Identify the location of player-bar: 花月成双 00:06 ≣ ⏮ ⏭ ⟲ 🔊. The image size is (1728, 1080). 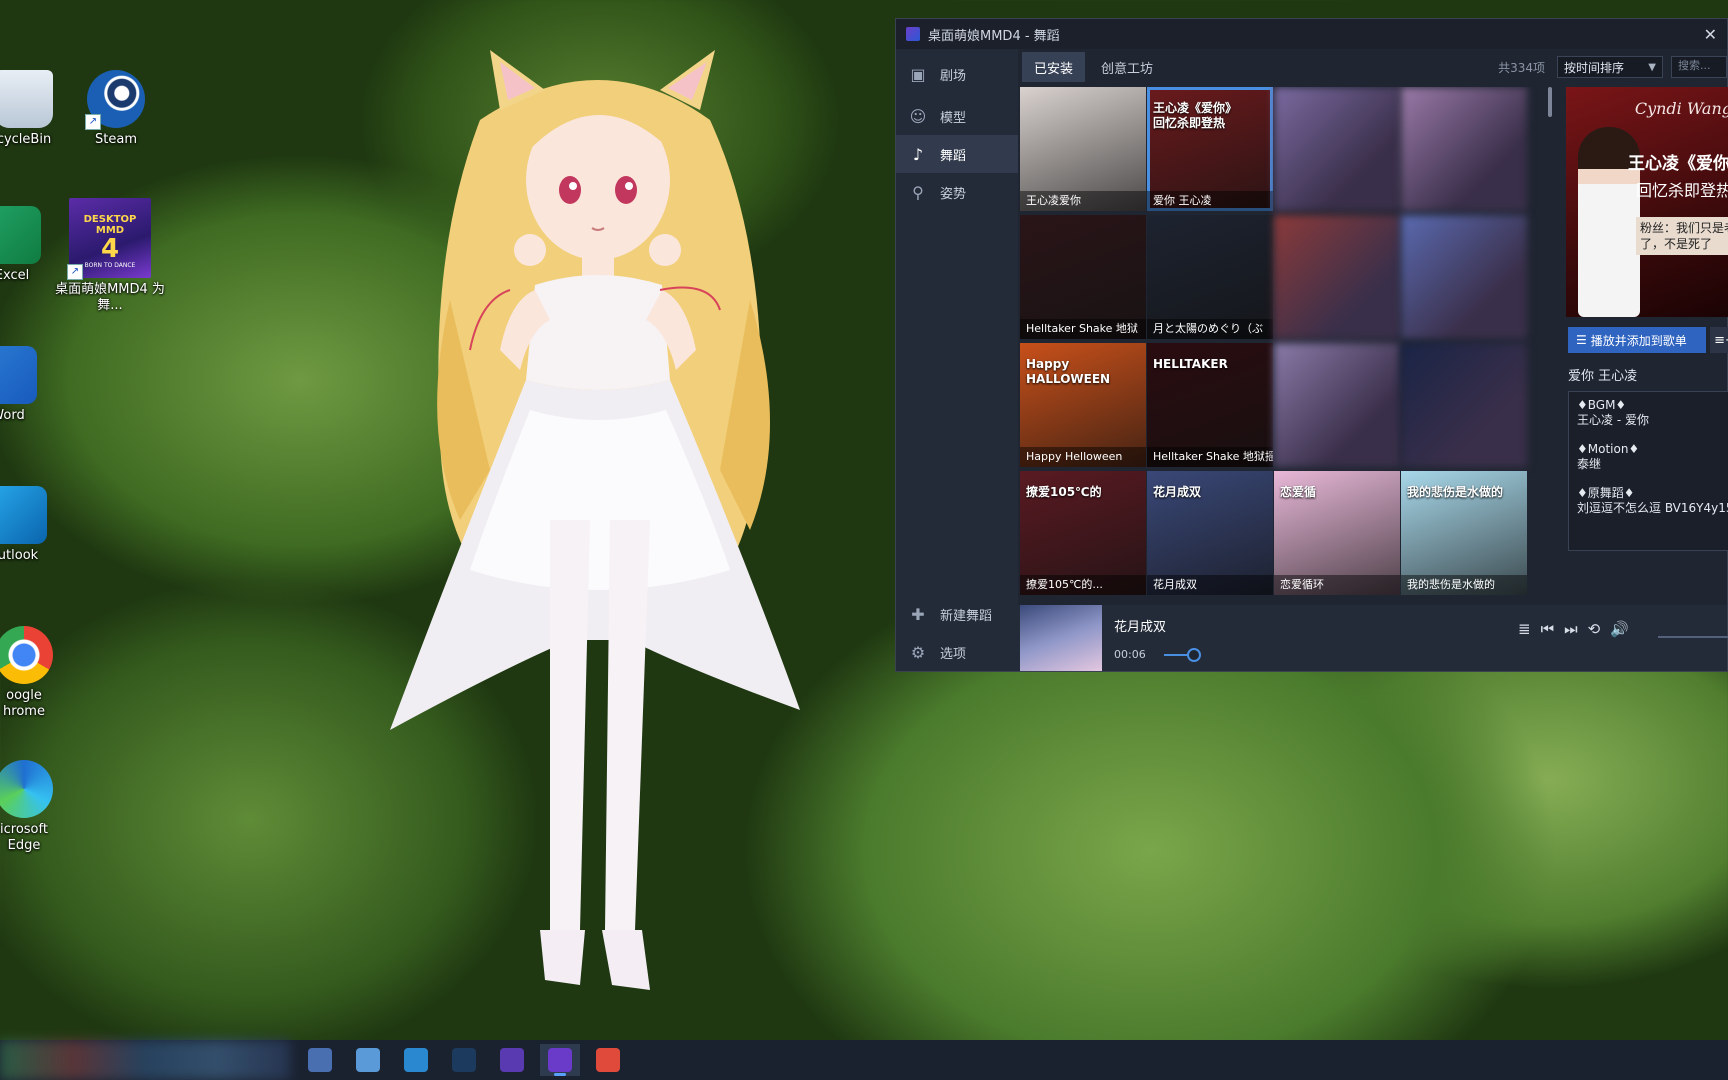
(1373, 638).